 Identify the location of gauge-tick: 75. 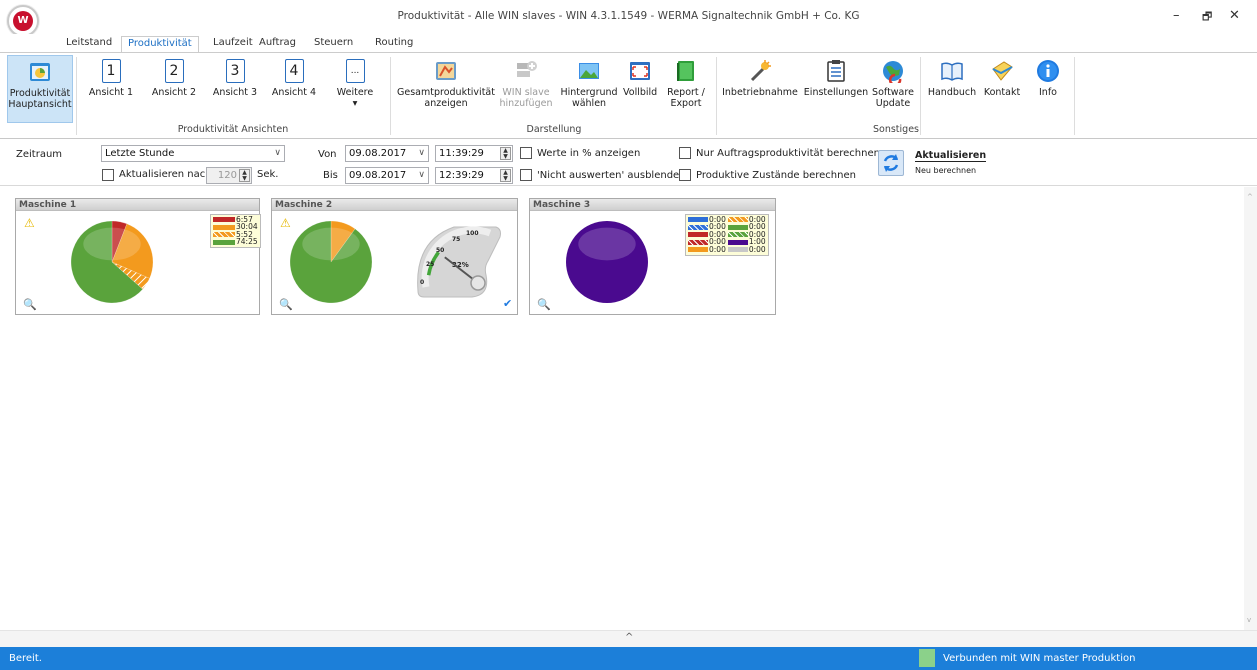
(456, 239).